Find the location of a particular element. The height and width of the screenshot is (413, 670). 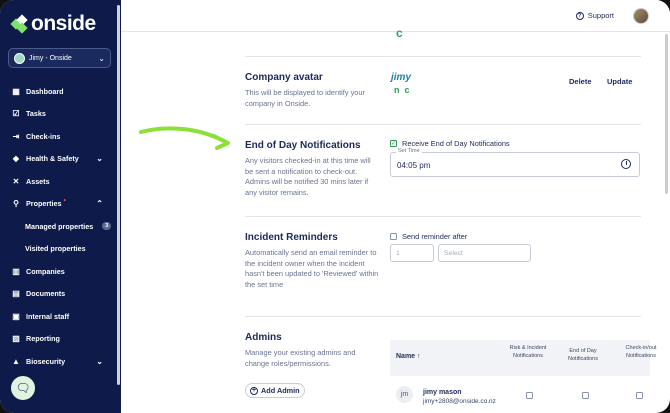

dashboard-icon: ▦ is located at coordinates (16, 91).